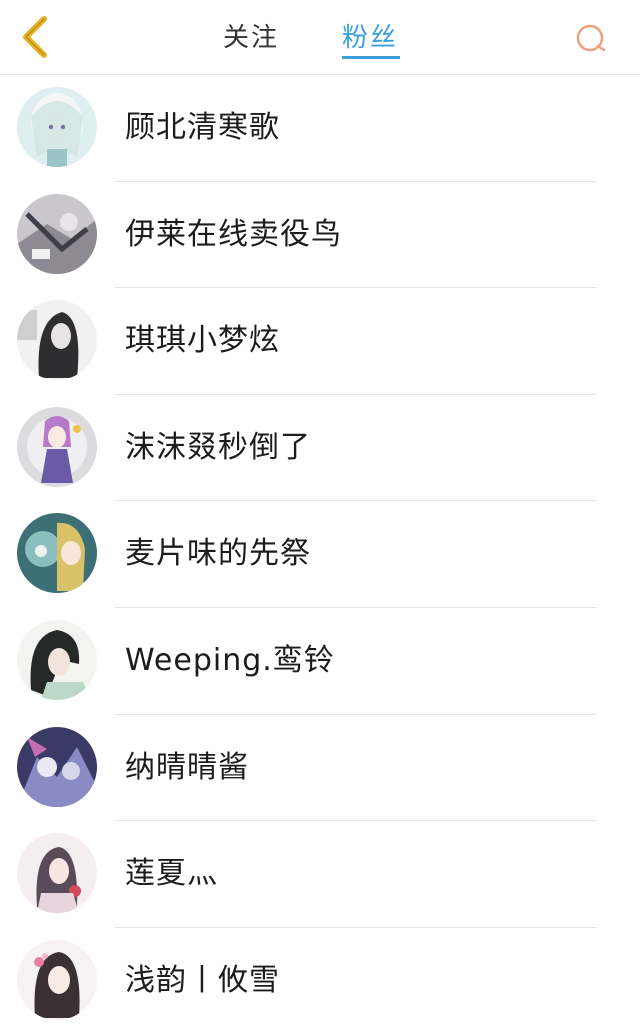  Describe the element at coordinates (371, 57) in the screenshot. I see `active-tab-indicator` at that location.